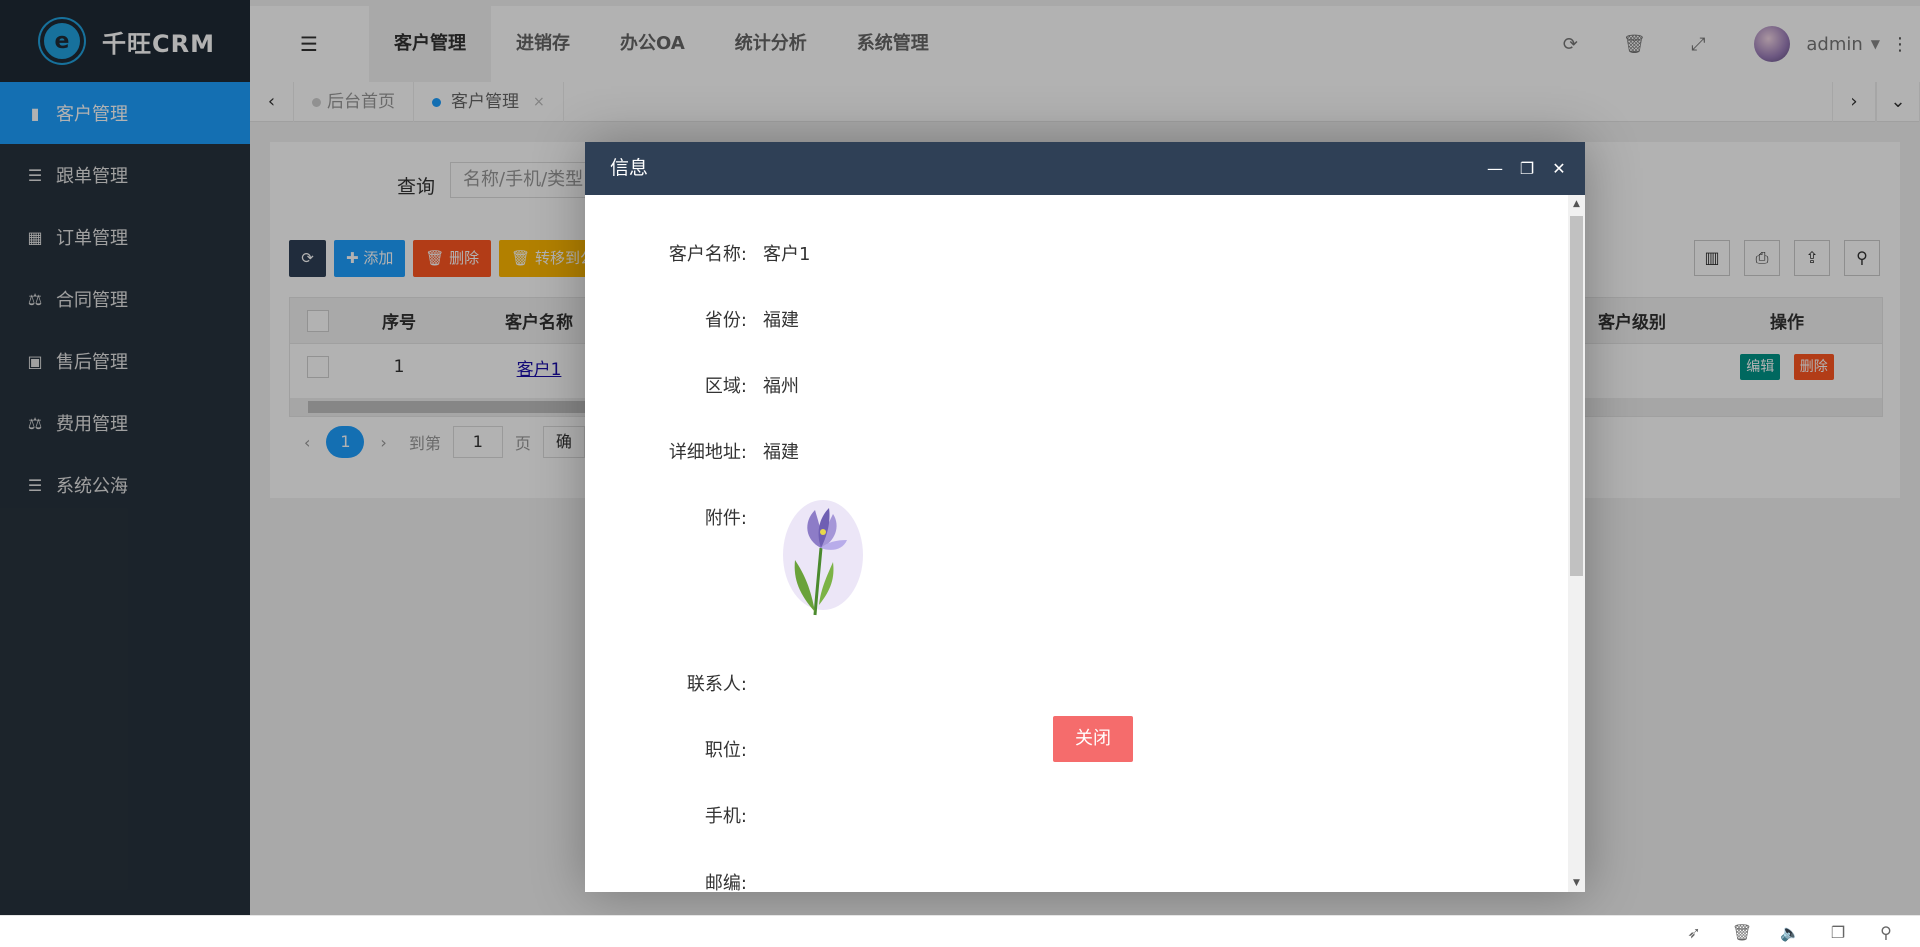  What do you see at coordinates (1742, 932) in the screenshot?
I see `trash-icon: 🗑` at bounding box center [1742, 932].